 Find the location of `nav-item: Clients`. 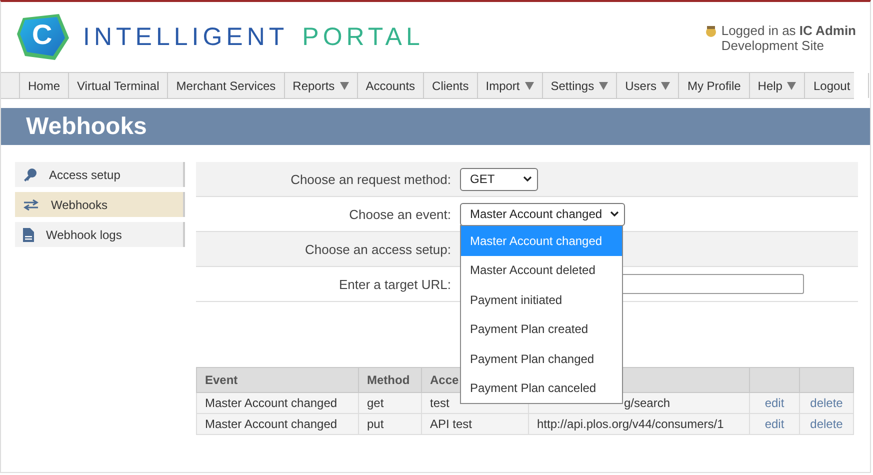

nav-item: Clients is located at coordinates (450, 85).